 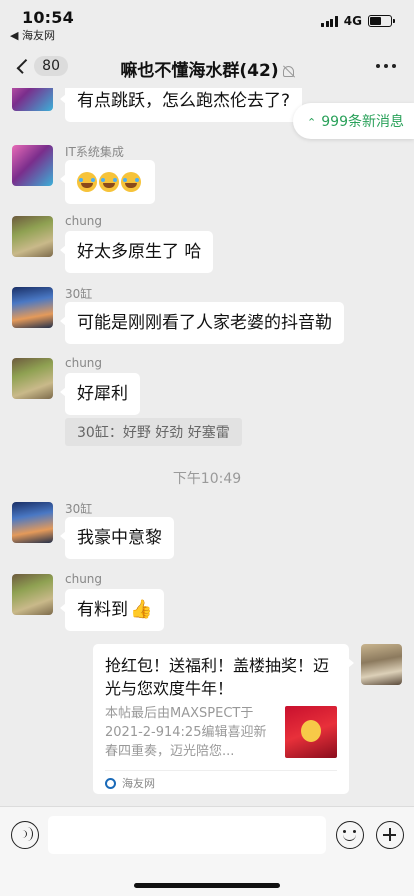 What do you see at coordinates (311, 732) in the screenshot?
I see `link-card-thumbnail` at bounding box center [311, 732].